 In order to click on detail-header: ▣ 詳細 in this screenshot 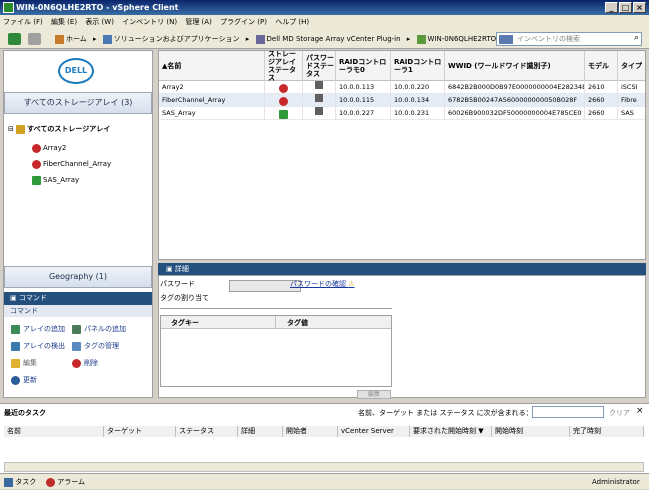, I will do `click(402, 269)`.